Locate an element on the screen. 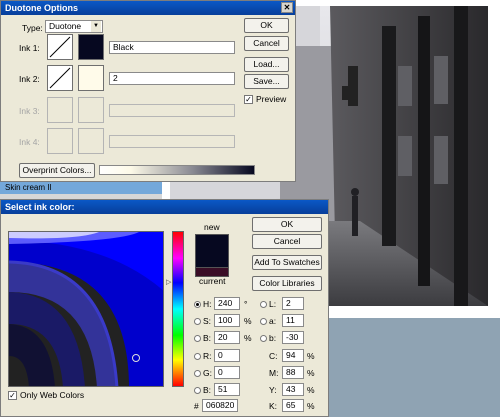  close-icon: ✕ is located at coordinates (287, 7).